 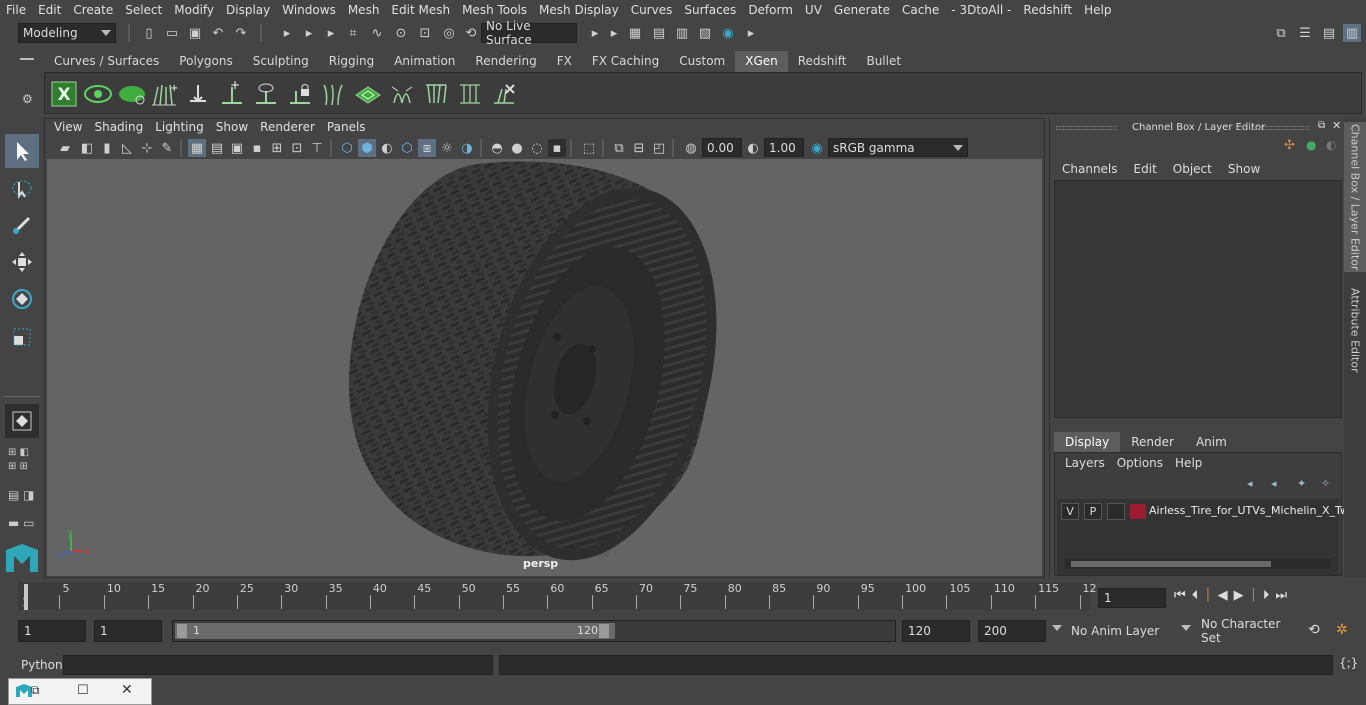 What do you see at coordinates (182, 631) in the screenshot?
I see `range-start-handle` at bounding box center [182, 631].